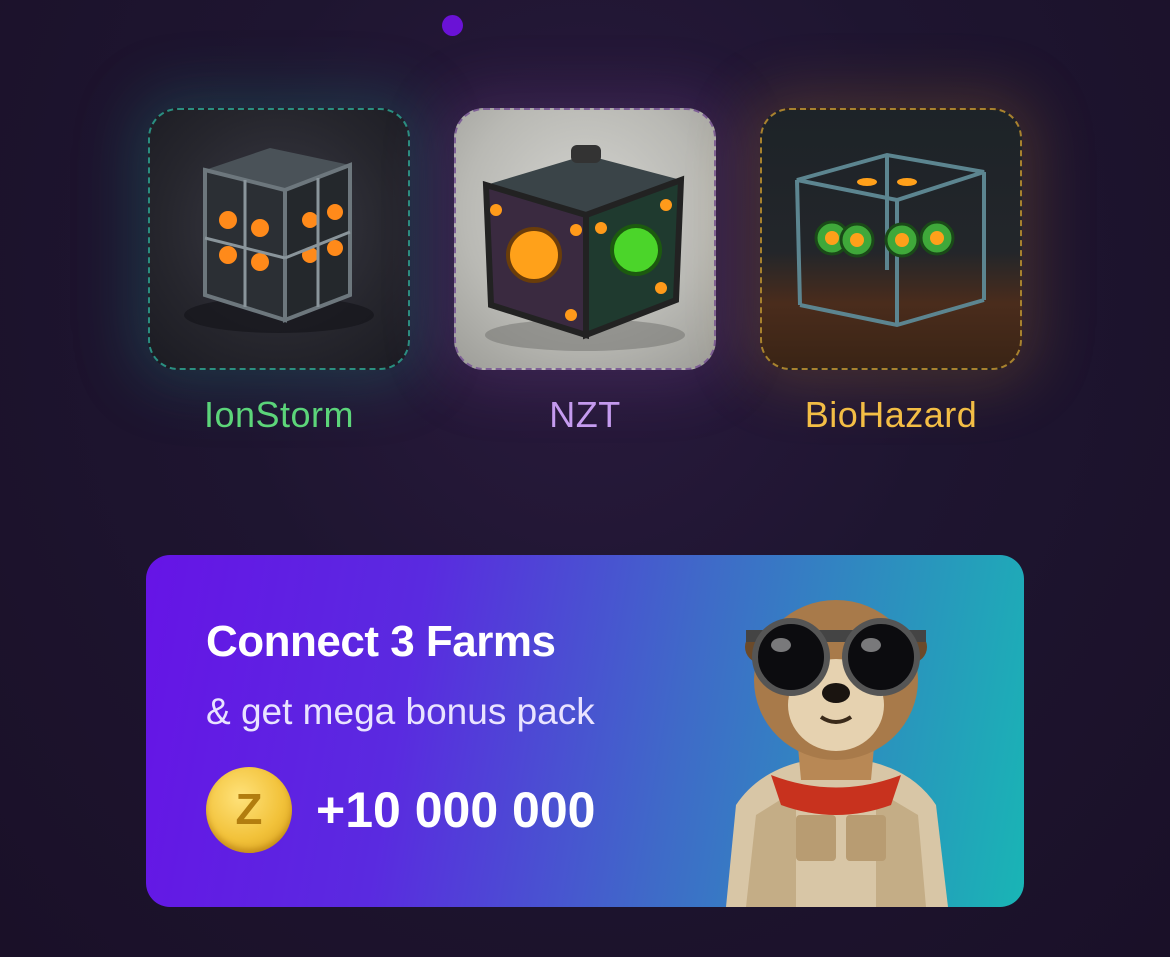 The width and height of the screenshot is (1170, 957). I want to click on farm-card-ionstorm: IonStorm, so click(279, 272).